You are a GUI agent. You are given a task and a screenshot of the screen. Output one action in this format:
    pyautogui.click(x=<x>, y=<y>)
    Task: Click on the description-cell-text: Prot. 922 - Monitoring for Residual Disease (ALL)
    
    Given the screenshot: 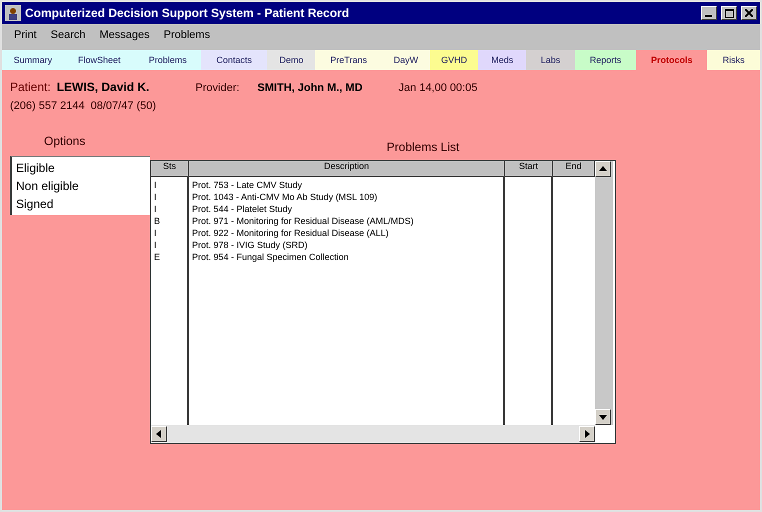 What is the action you would take?
    pyautogui.click(x=291, y=233)
    